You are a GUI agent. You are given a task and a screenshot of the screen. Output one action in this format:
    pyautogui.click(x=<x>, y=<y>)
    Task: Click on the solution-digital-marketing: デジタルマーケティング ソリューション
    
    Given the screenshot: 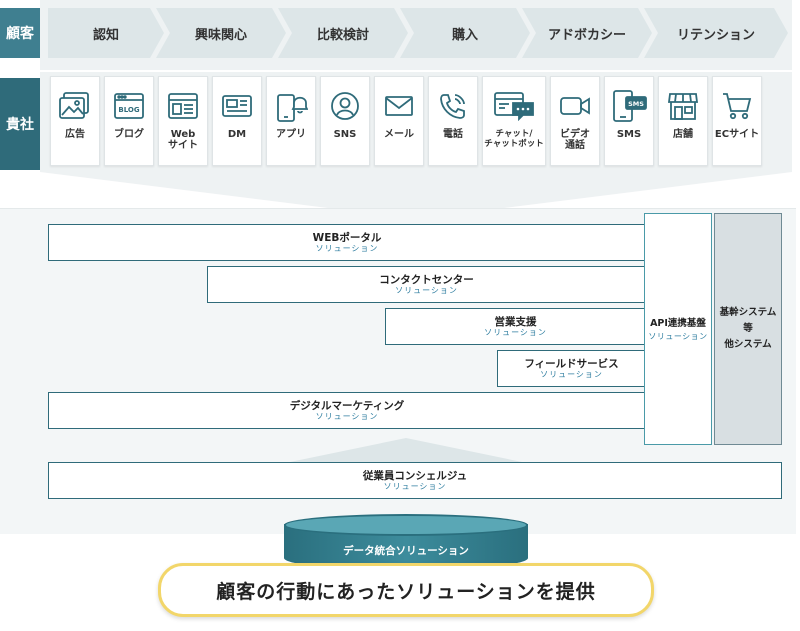 What is the action you would take?
    pyautogui.click(x=347, y=410)
    